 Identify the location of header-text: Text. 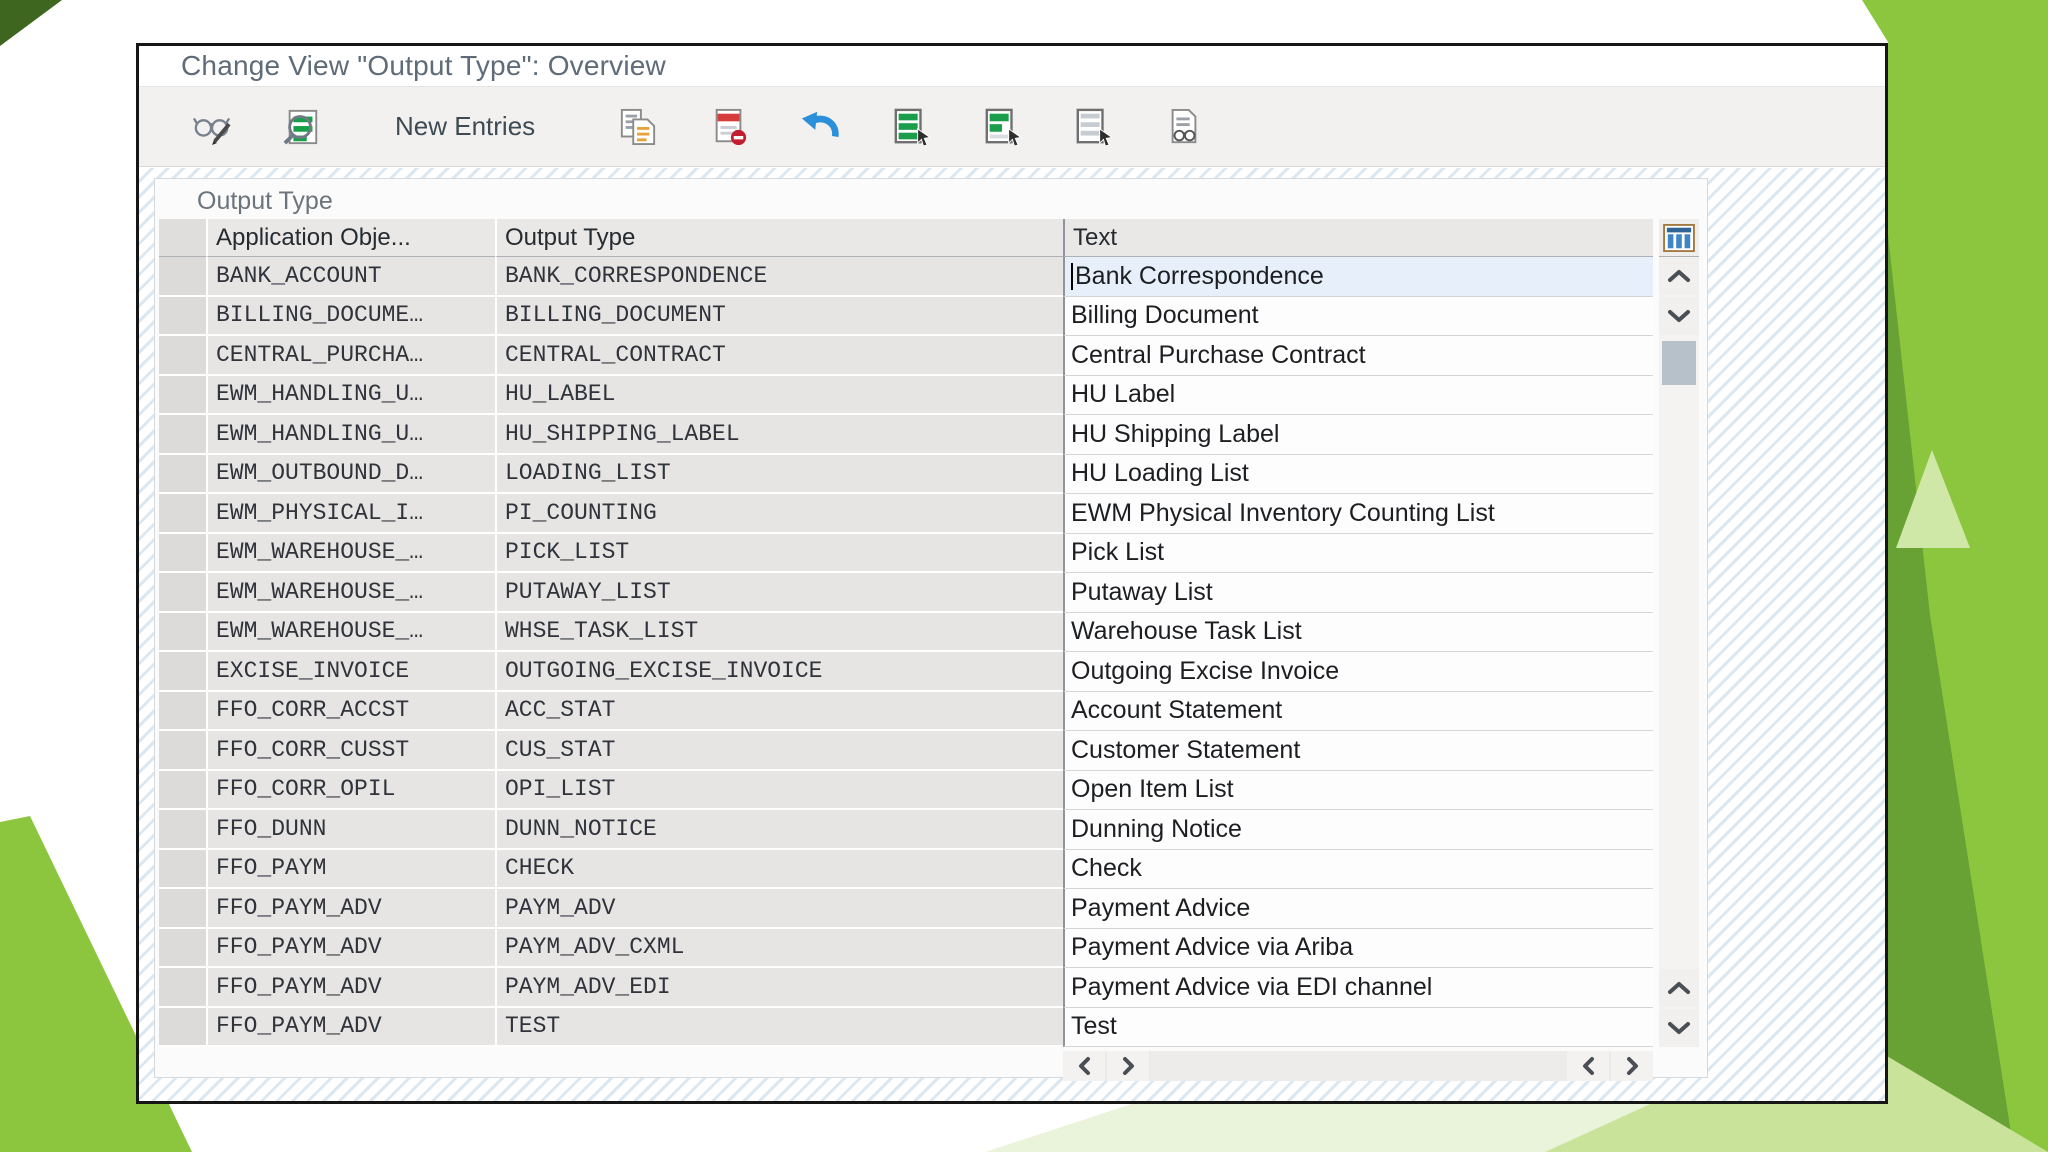
(1358, 238).